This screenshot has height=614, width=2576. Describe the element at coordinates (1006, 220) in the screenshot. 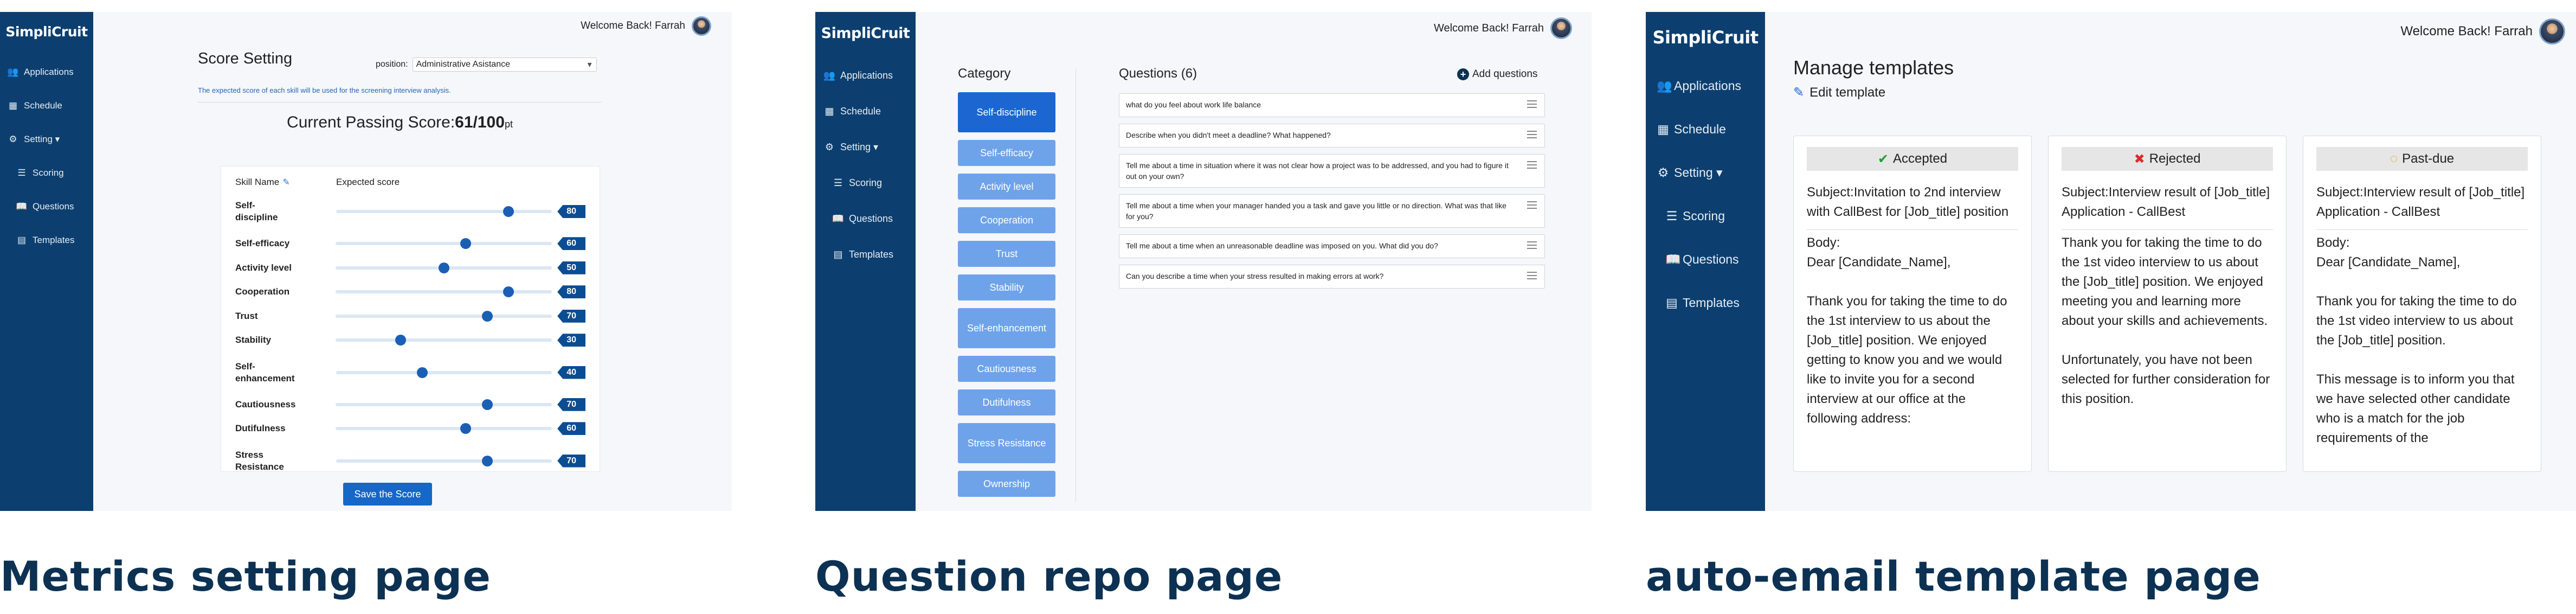

I see `category-item: Cooperation` at that location.